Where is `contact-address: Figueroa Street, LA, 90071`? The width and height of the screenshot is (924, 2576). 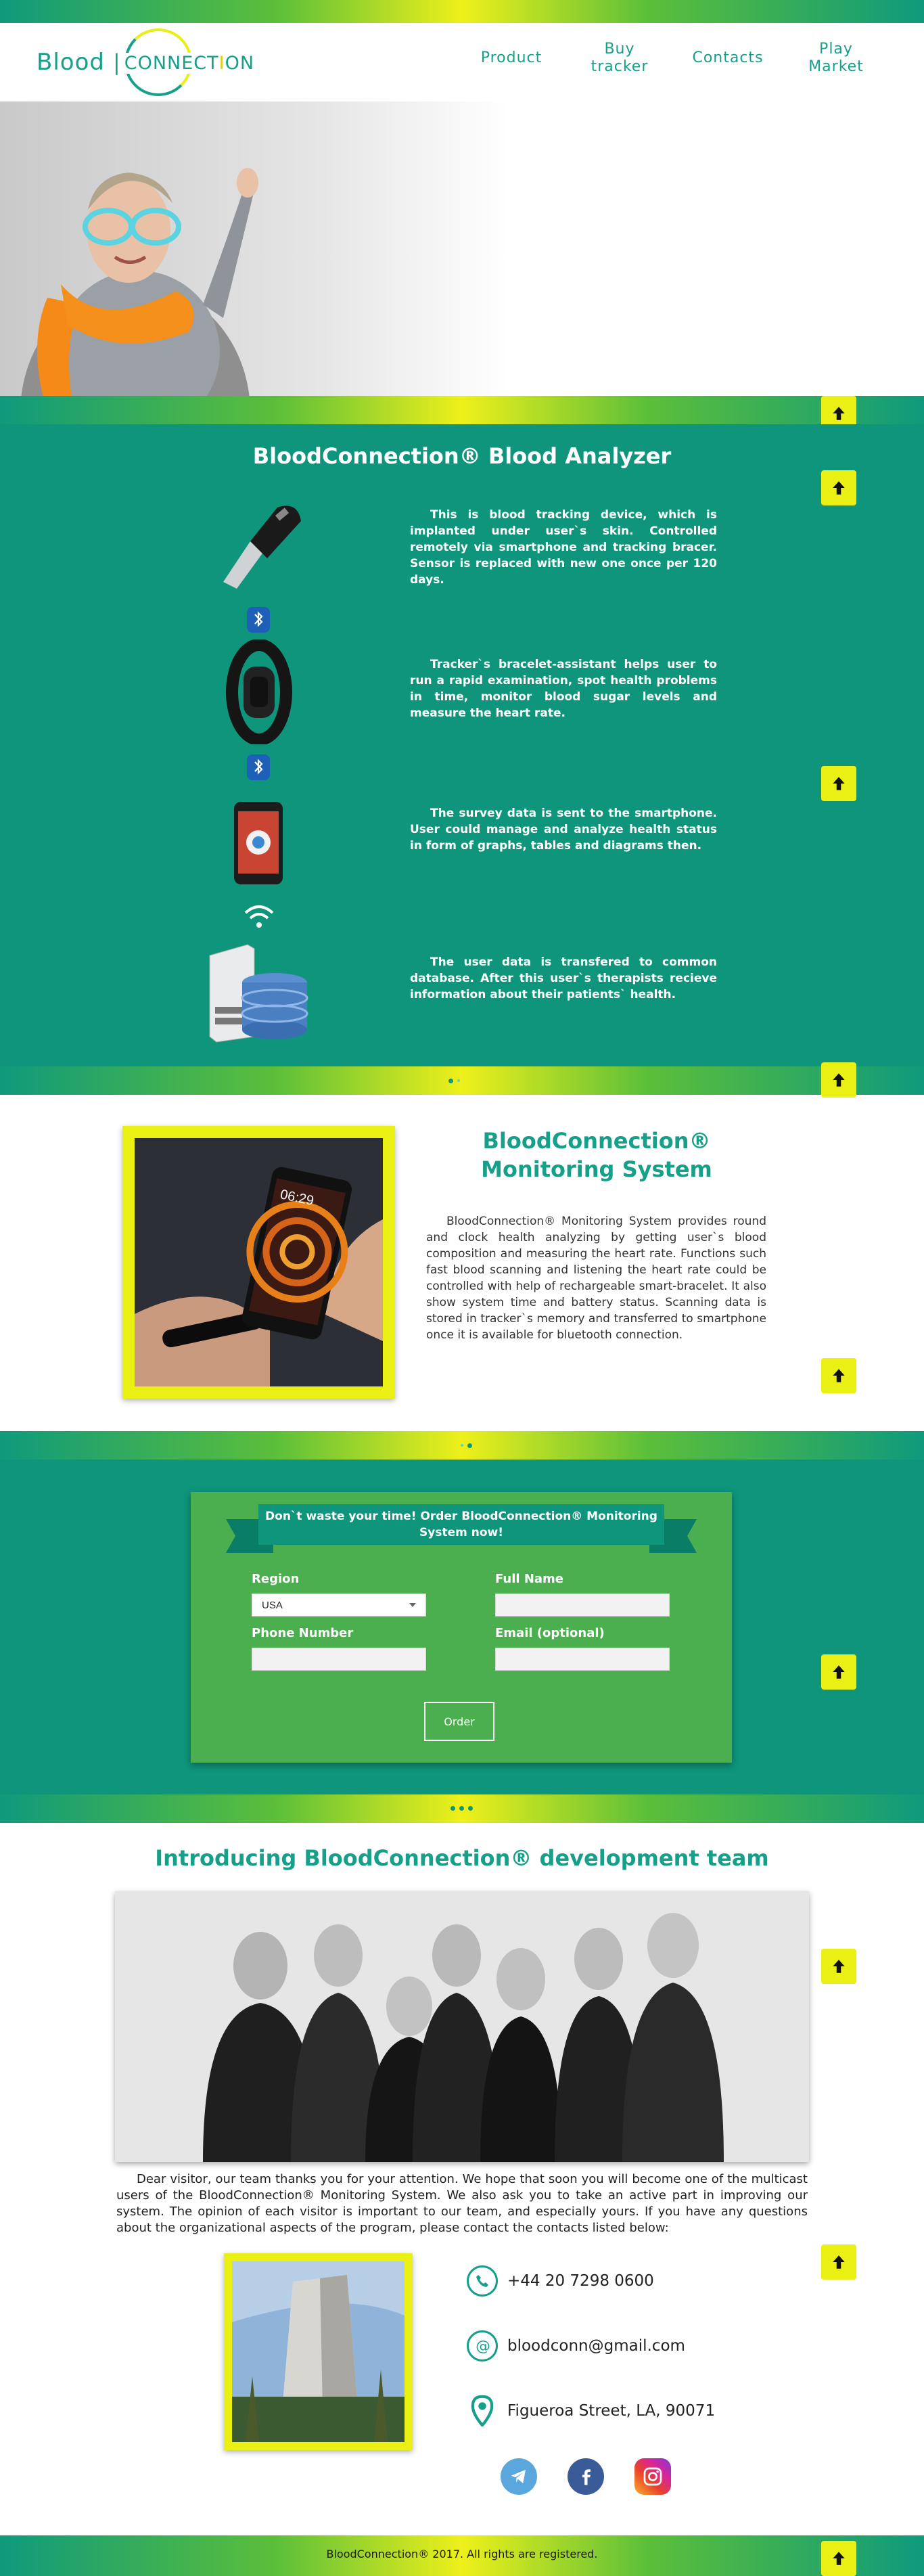
contact-address: Figueroa Street, LA, 90071 is located at coordinates (591, 2410).